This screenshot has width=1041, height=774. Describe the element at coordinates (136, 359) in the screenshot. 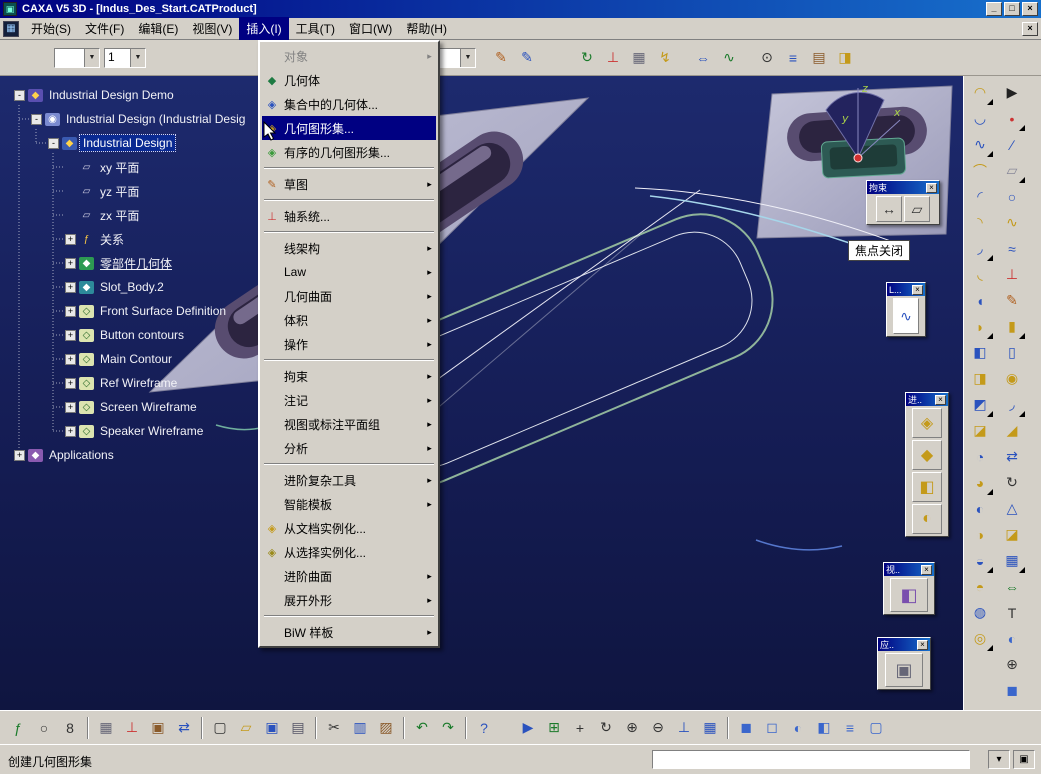

I see `tree-label-main-contour: Main Contour` at that location.